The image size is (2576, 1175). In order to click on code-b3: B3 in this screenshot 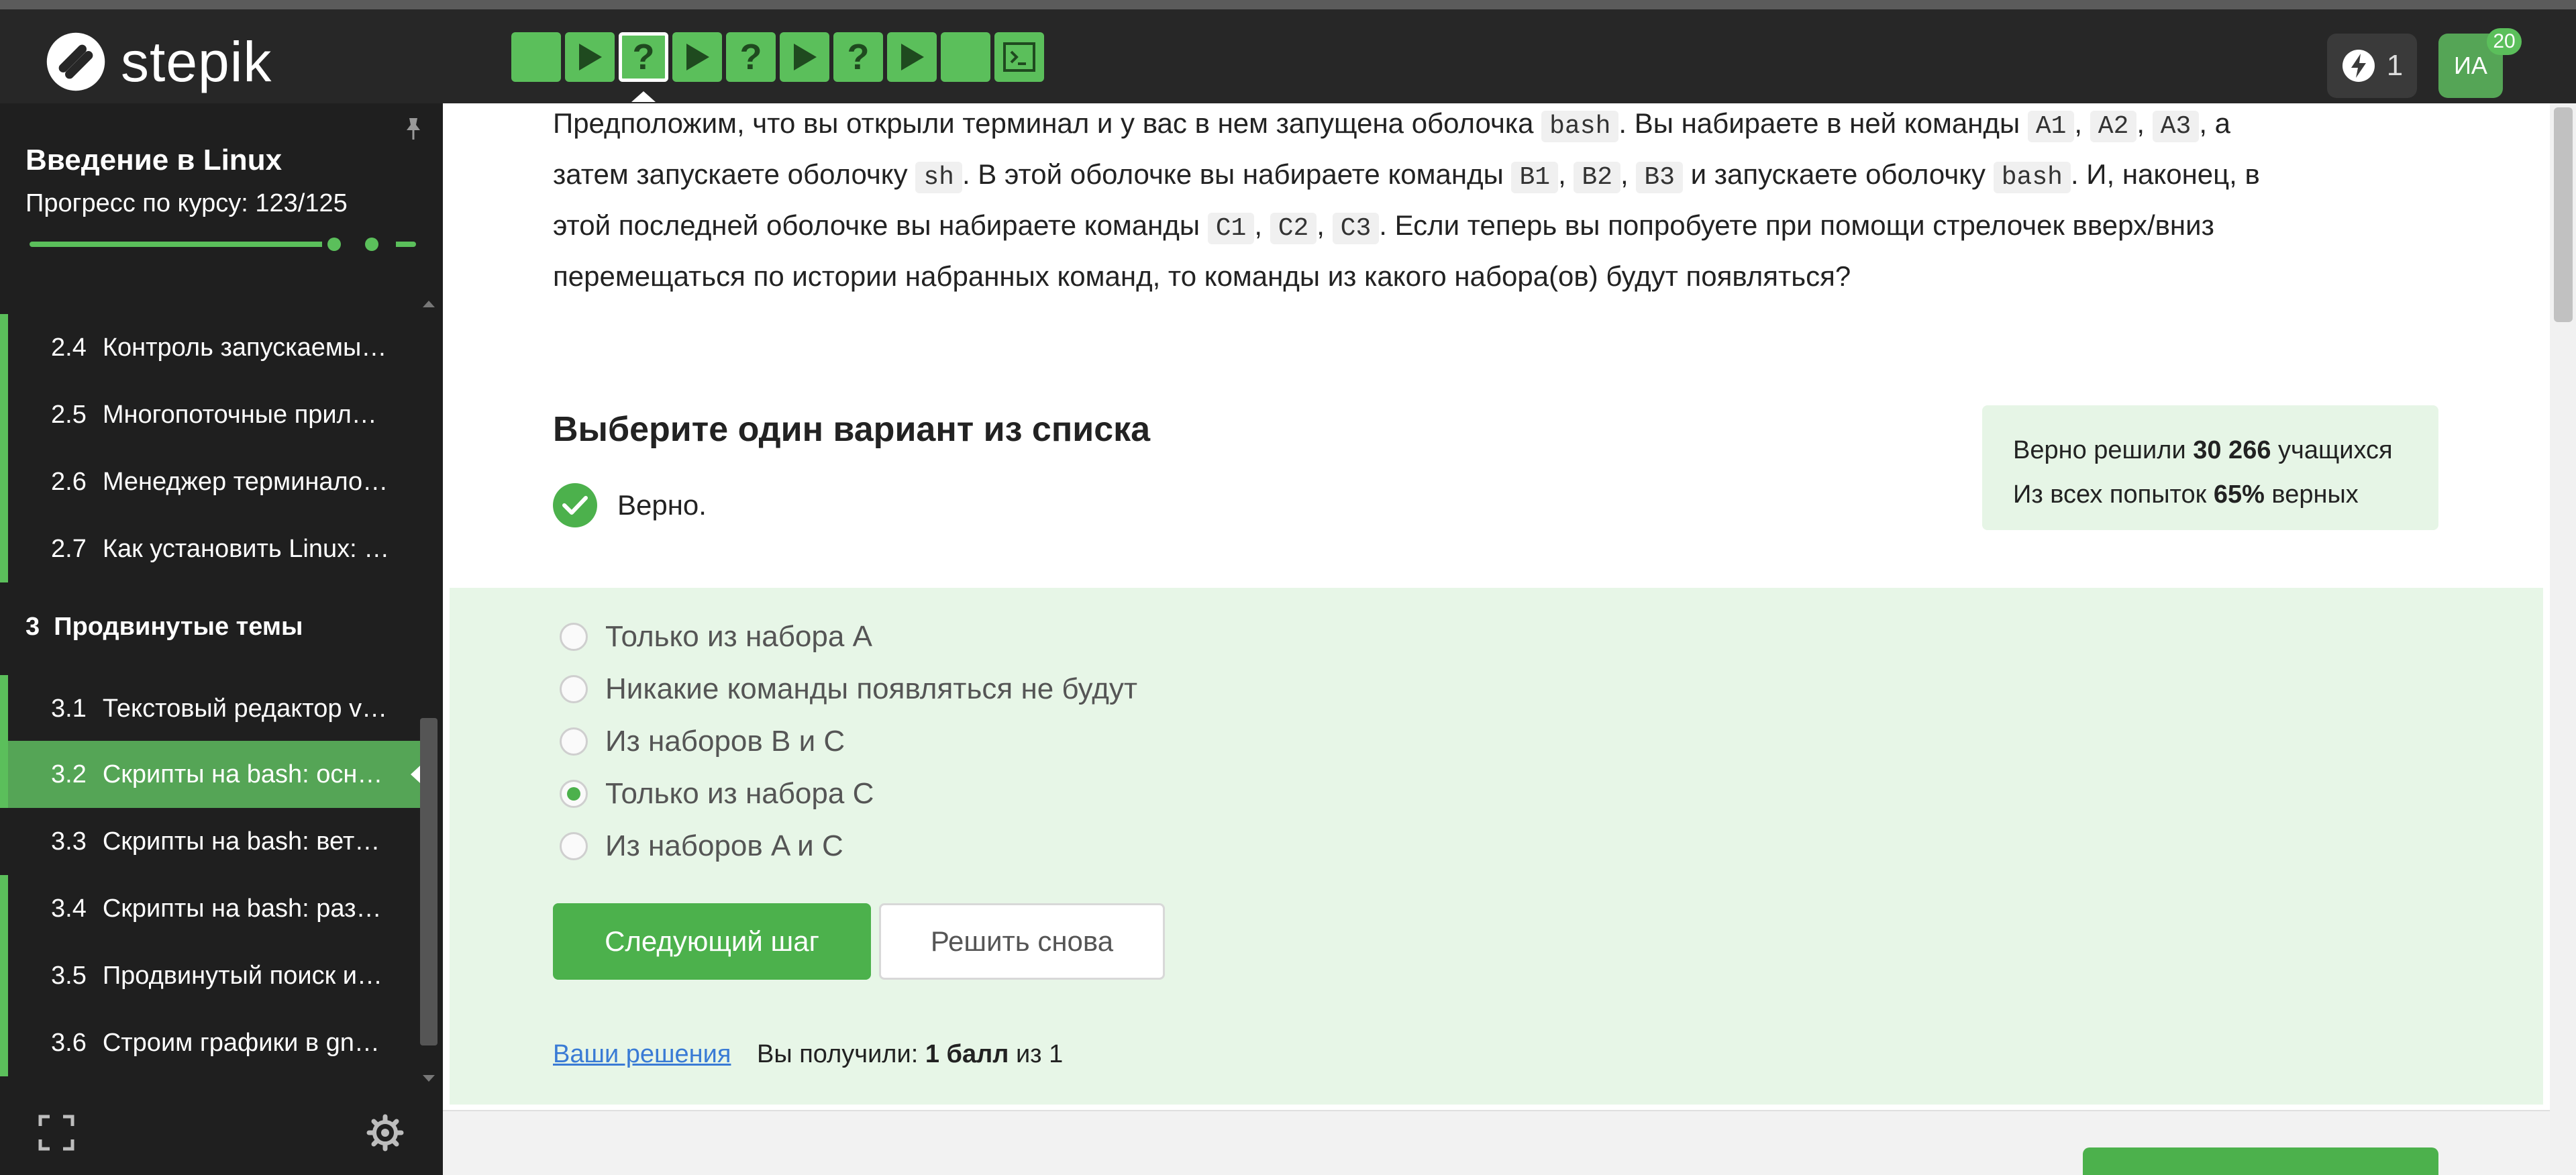, I will do `click(1659, 178)`.